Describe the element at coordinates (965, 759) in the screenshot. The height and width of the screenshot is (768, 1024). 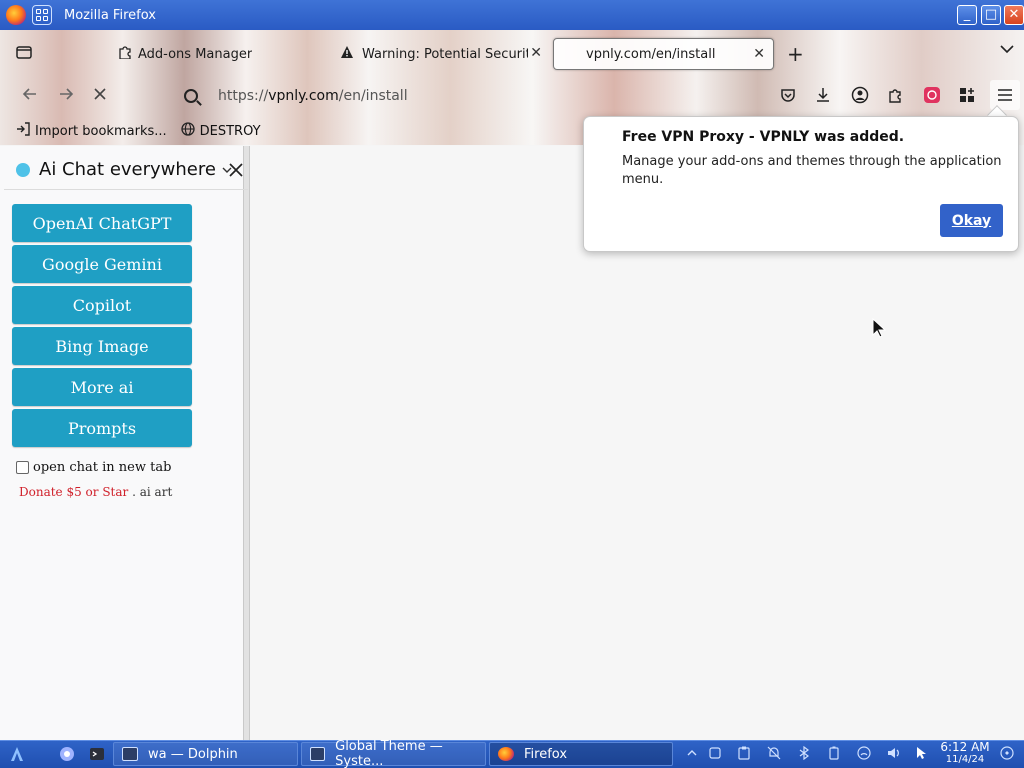
I see `clock-date: 11/4/24` at that location.